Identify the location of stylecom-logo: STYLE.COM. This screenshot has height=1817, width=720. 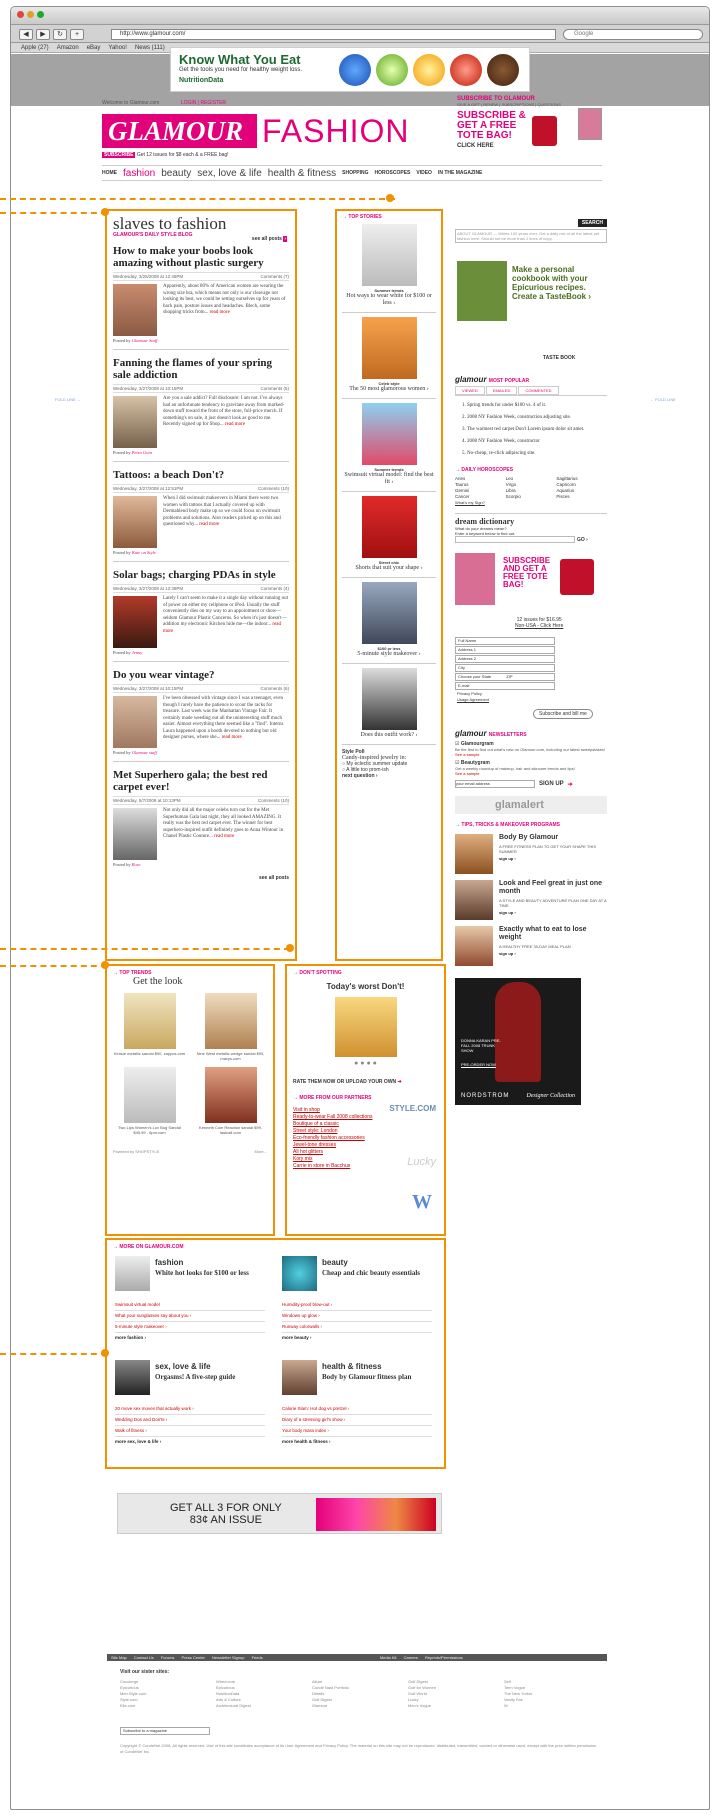
(412, 1108).